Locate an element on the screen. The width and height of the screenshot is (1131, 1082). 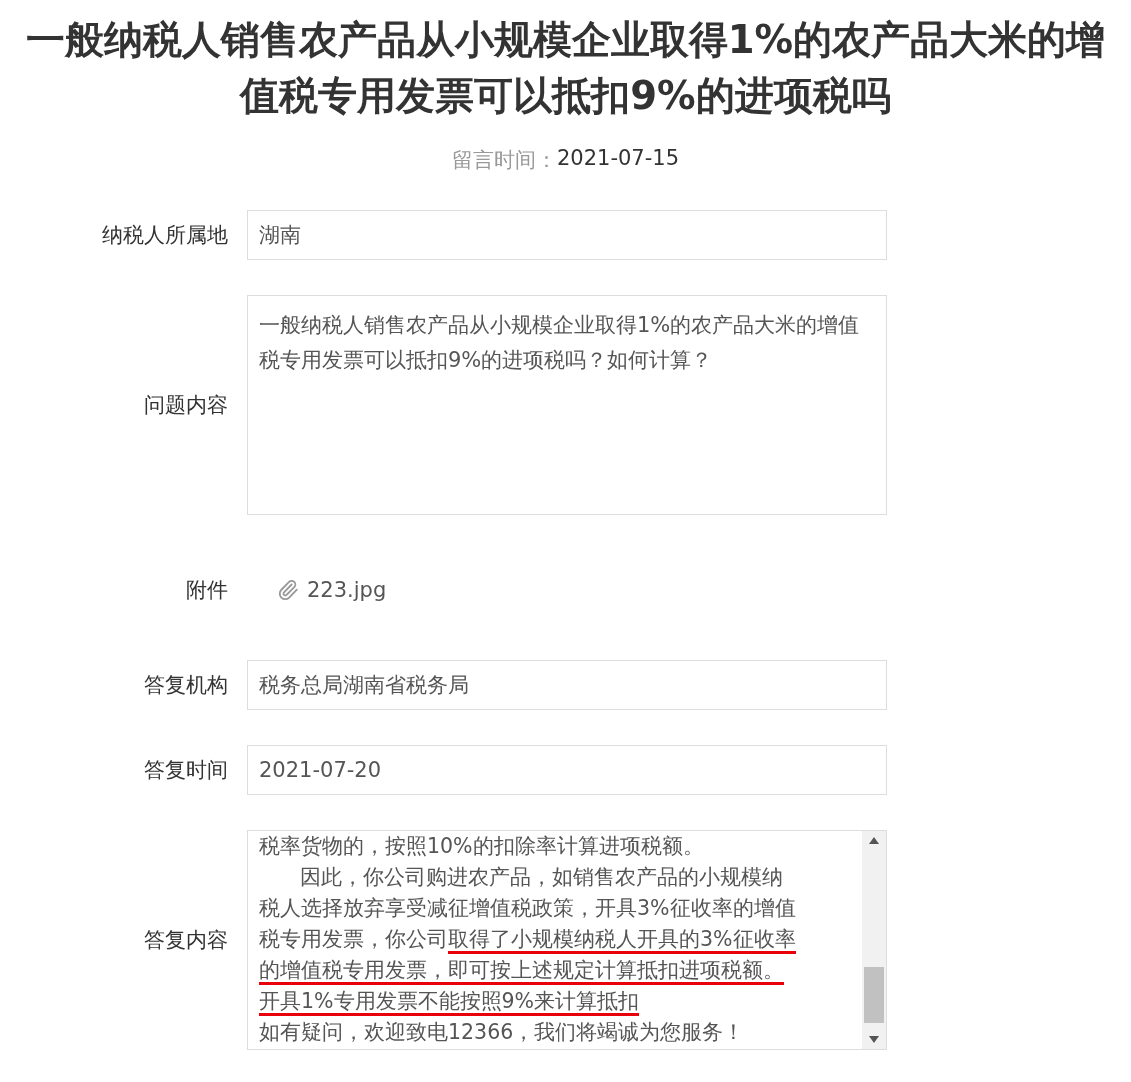
field-label: 纳税人所属地 is located at coordinates (165, 235).